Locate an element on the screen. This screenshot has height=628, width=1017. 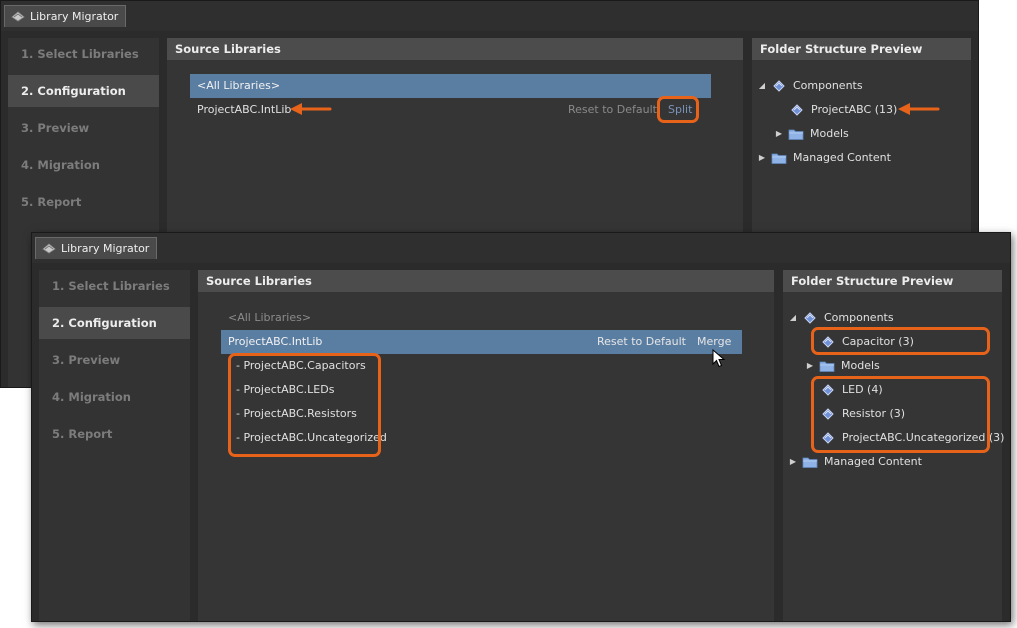
library-row: ProjectABC.IntLib Reset to Default Merge is located at coordinates (481, 342).